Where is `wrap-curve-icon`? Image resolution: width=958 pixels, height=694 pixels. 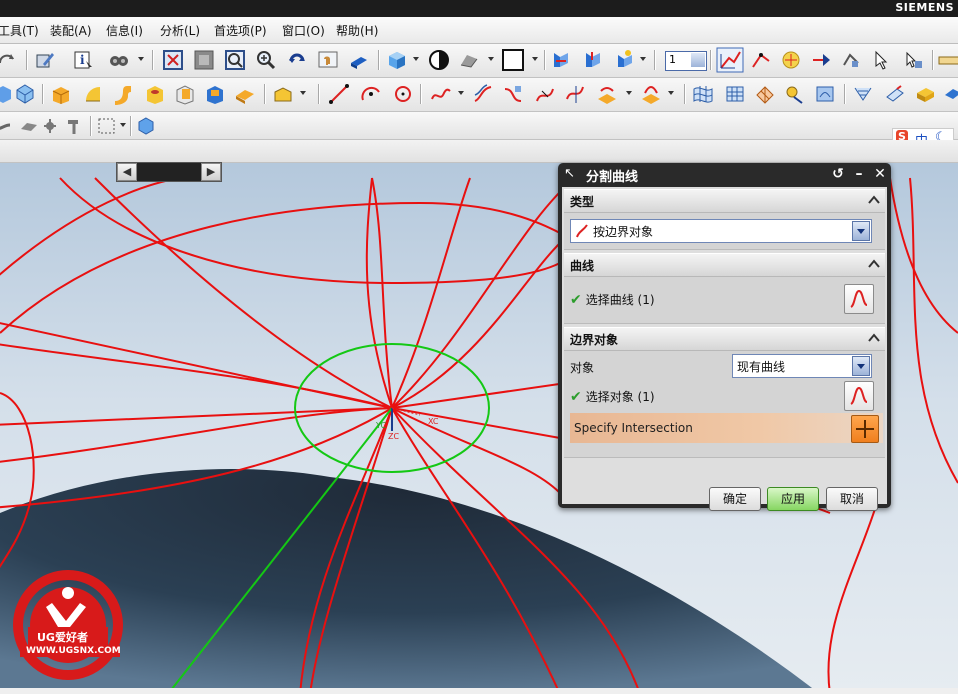 wrap-curve-icon is located at coordinates (651, 94).